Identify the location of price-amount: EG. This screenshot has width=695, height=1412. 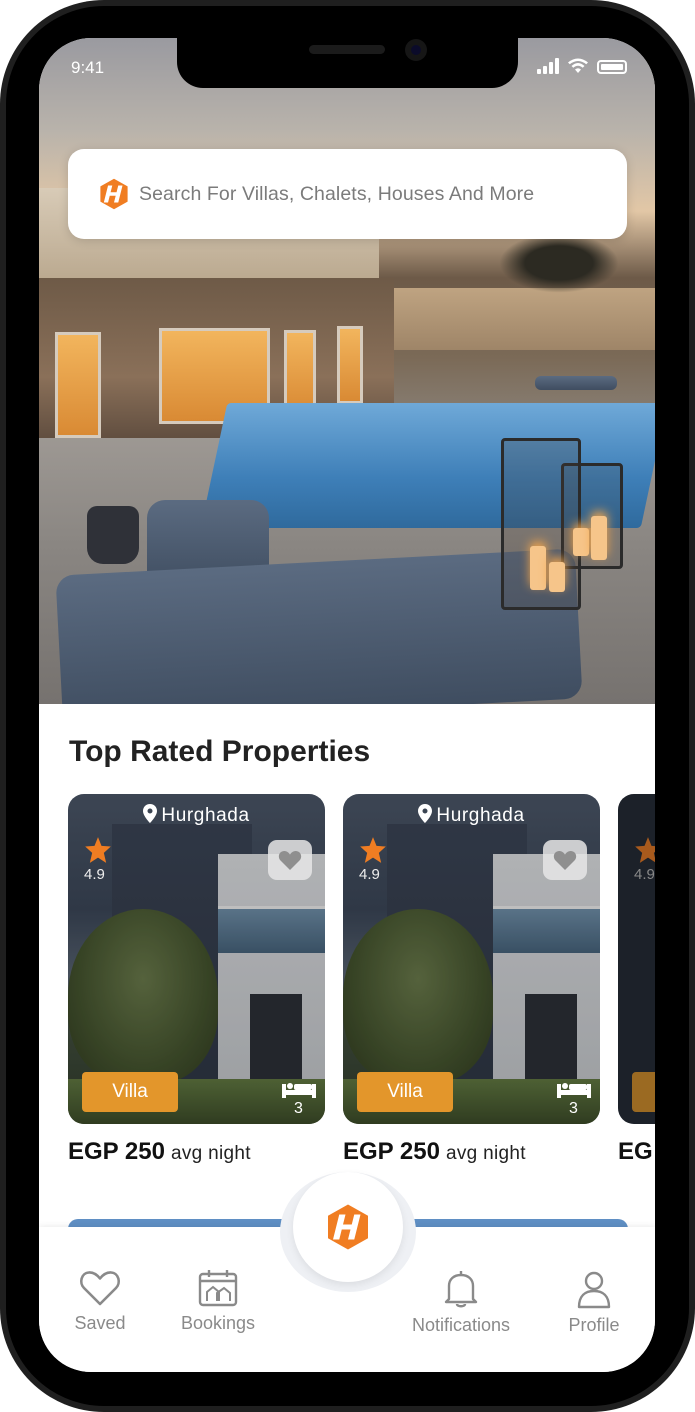
(635, 1151).